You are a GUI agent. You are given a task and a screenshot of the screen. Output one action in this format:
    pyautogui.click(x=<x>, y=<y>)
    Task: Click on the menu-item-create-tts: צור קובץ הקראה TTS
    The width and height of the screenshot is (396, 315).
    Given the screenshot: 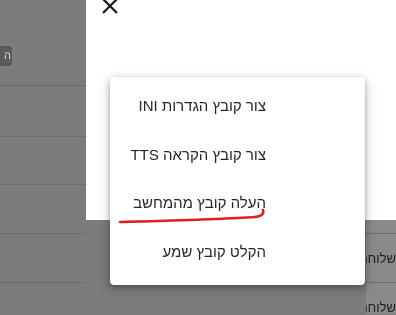 What is the action you would take?
    pyautogui.click(x=237, y=156)
    